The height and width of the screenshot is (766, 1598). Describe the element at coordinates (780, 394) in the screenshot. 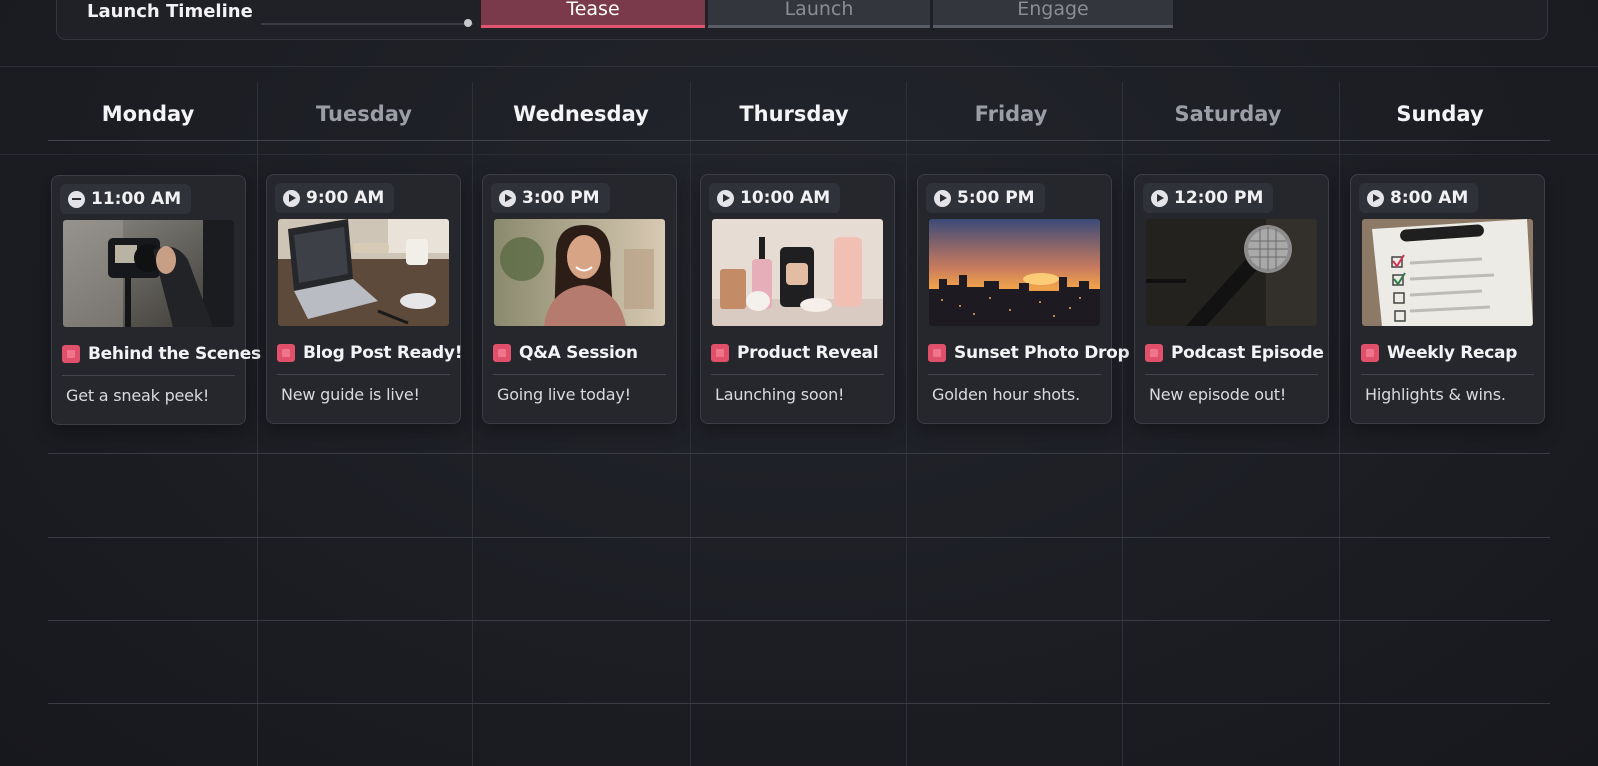

I see `post-caption: Launching soon!` at that location.